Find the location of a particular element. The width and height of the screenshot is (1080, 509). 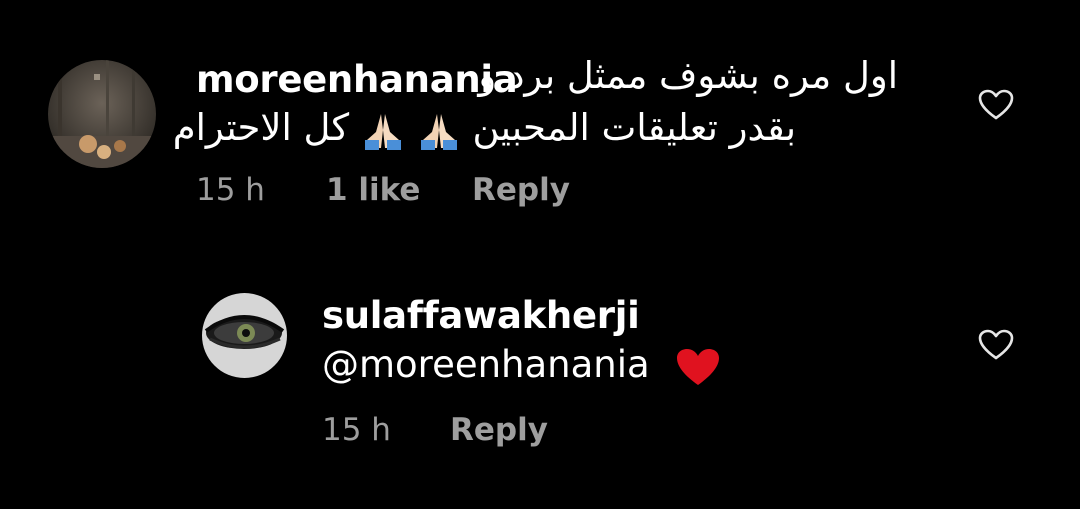

comment-text: @moreenhanania is located at coordinates (521, 365).